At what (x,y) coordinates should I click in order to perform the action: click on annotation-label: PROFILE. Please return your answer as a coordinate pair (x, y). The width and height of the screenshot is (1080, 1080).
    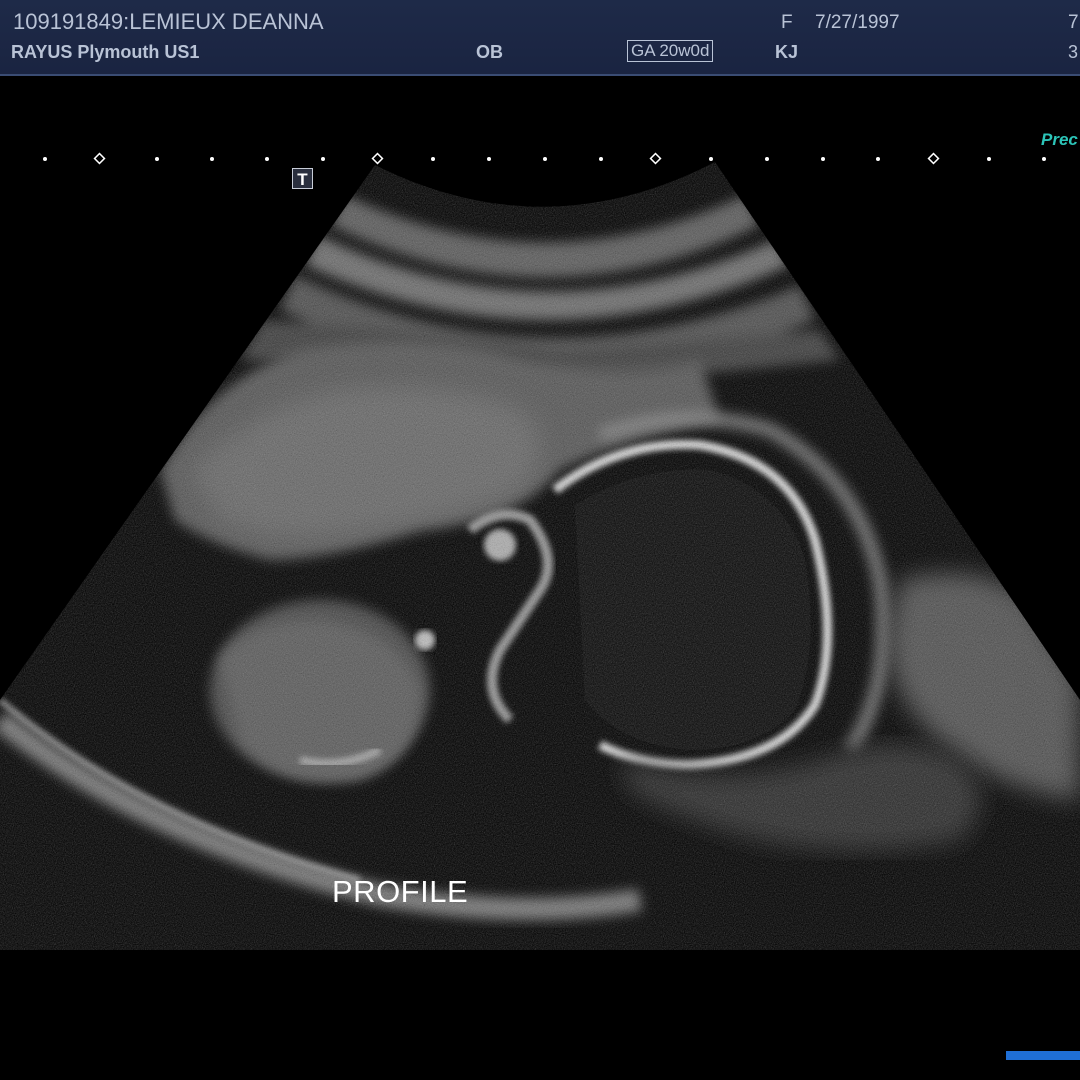
    Looking at the image, I should click on (400, 891).